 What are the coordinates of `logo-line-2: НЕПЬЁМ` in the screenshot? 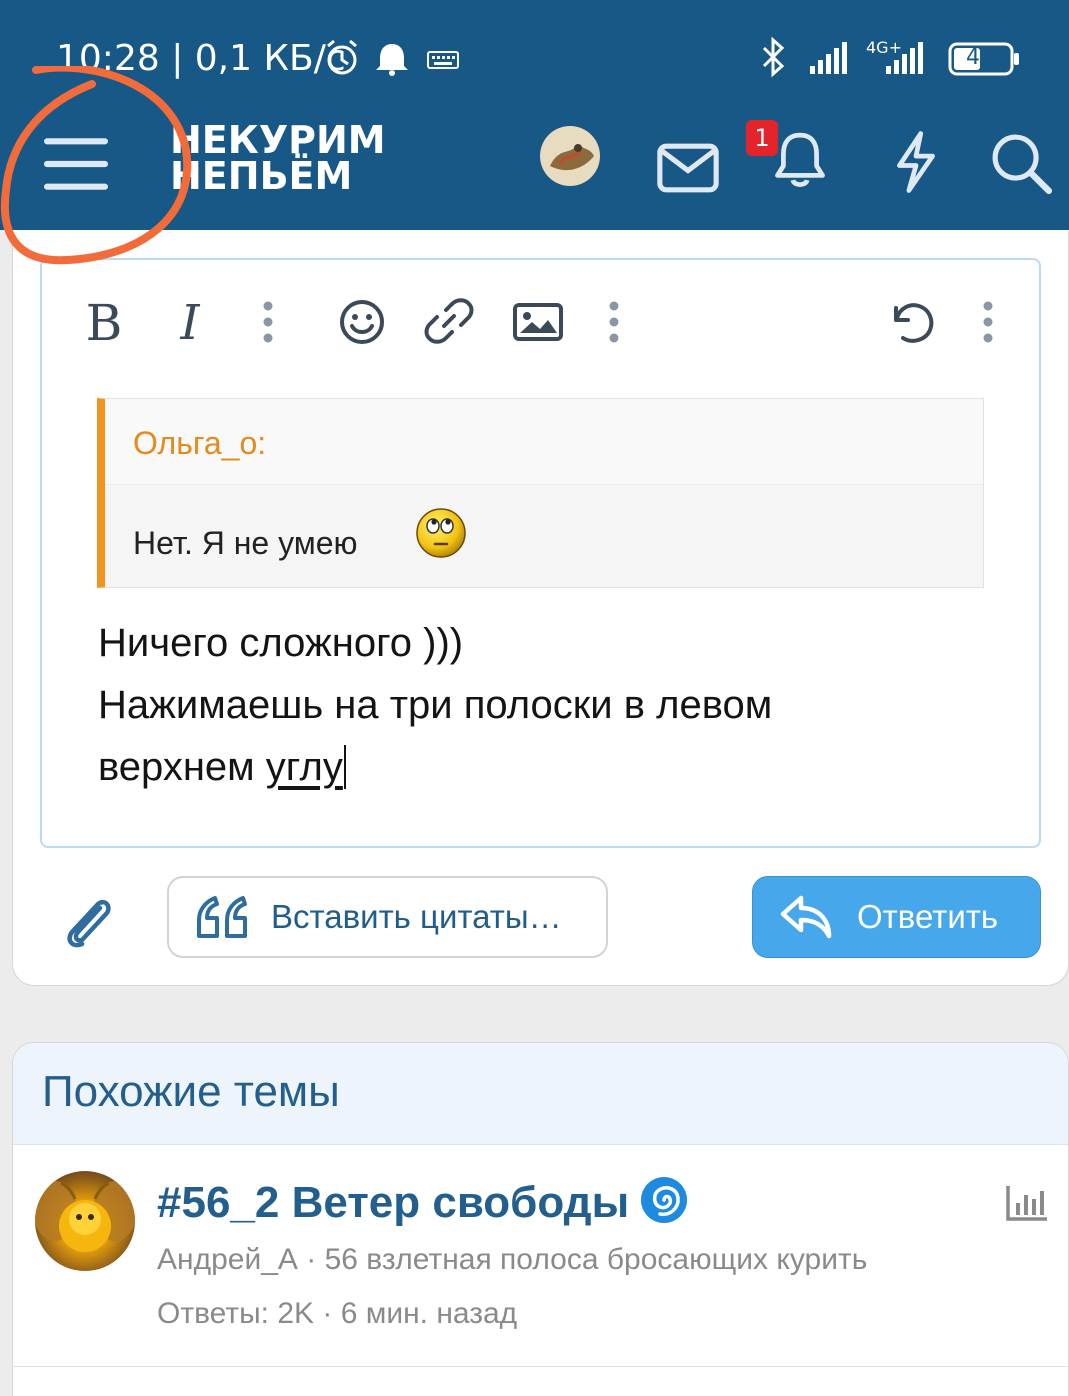 It's located at (261, 176).